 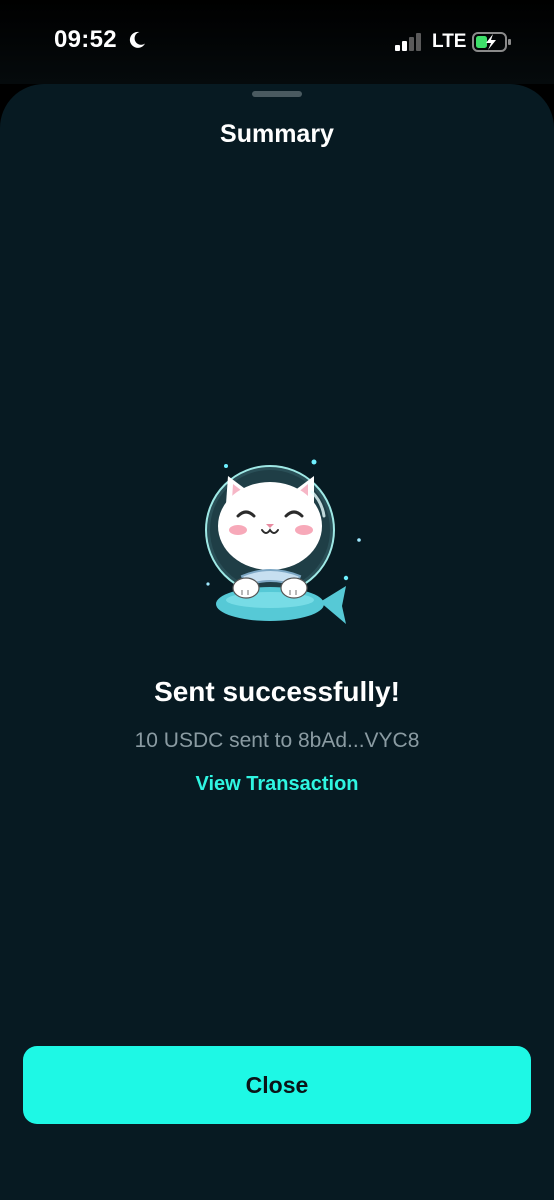 What do you see at coordinates (408, 42) in the screenshot?
I see `signal-icon` at bounding box center [408, 42].